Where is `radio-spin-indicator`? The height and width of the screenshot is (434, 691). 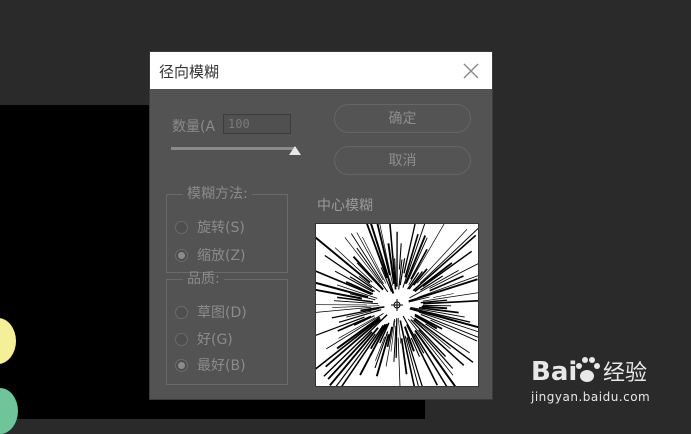 radio-spin-indicator is located at coordinates (181, 227).